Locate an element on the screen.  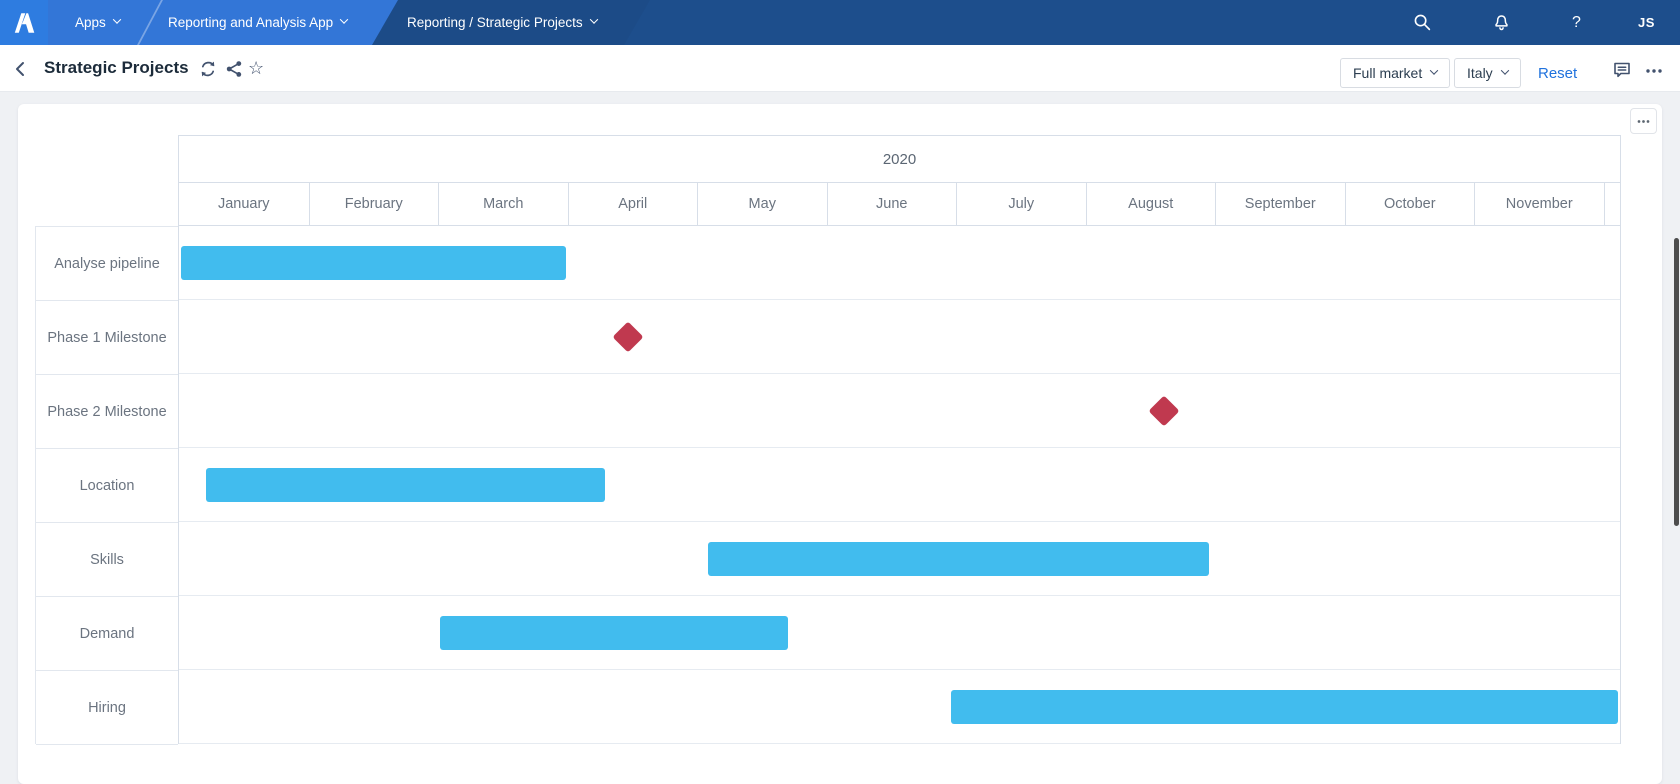
help-label: ? is located at coordinates (1576, 22).